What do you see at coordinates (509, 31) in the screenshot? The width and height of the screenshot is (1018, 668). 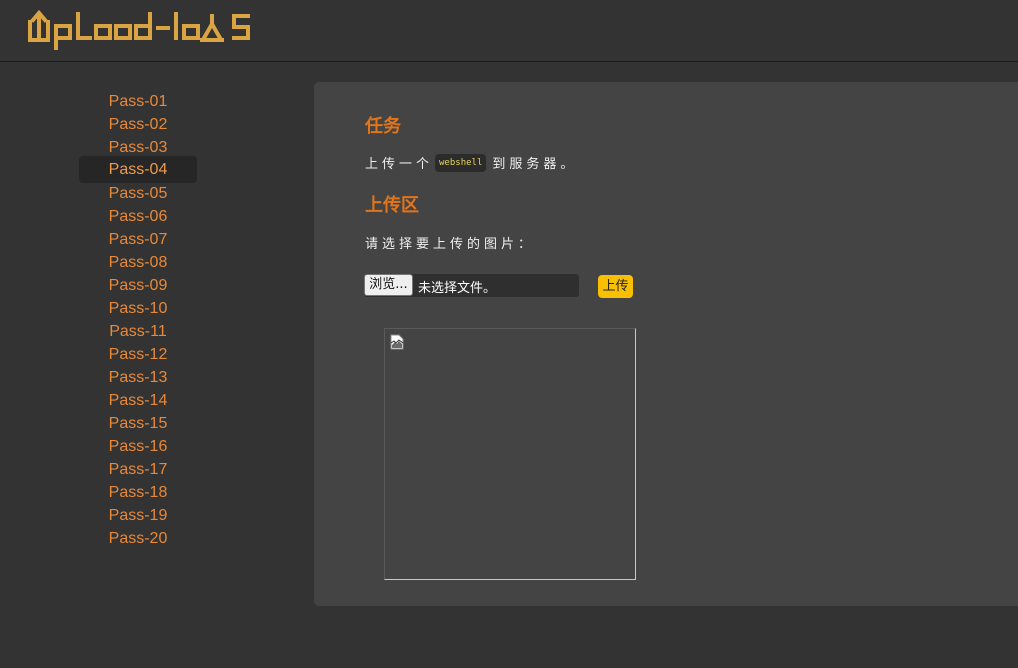 I see `top-header` at bounding box center [509, 31].